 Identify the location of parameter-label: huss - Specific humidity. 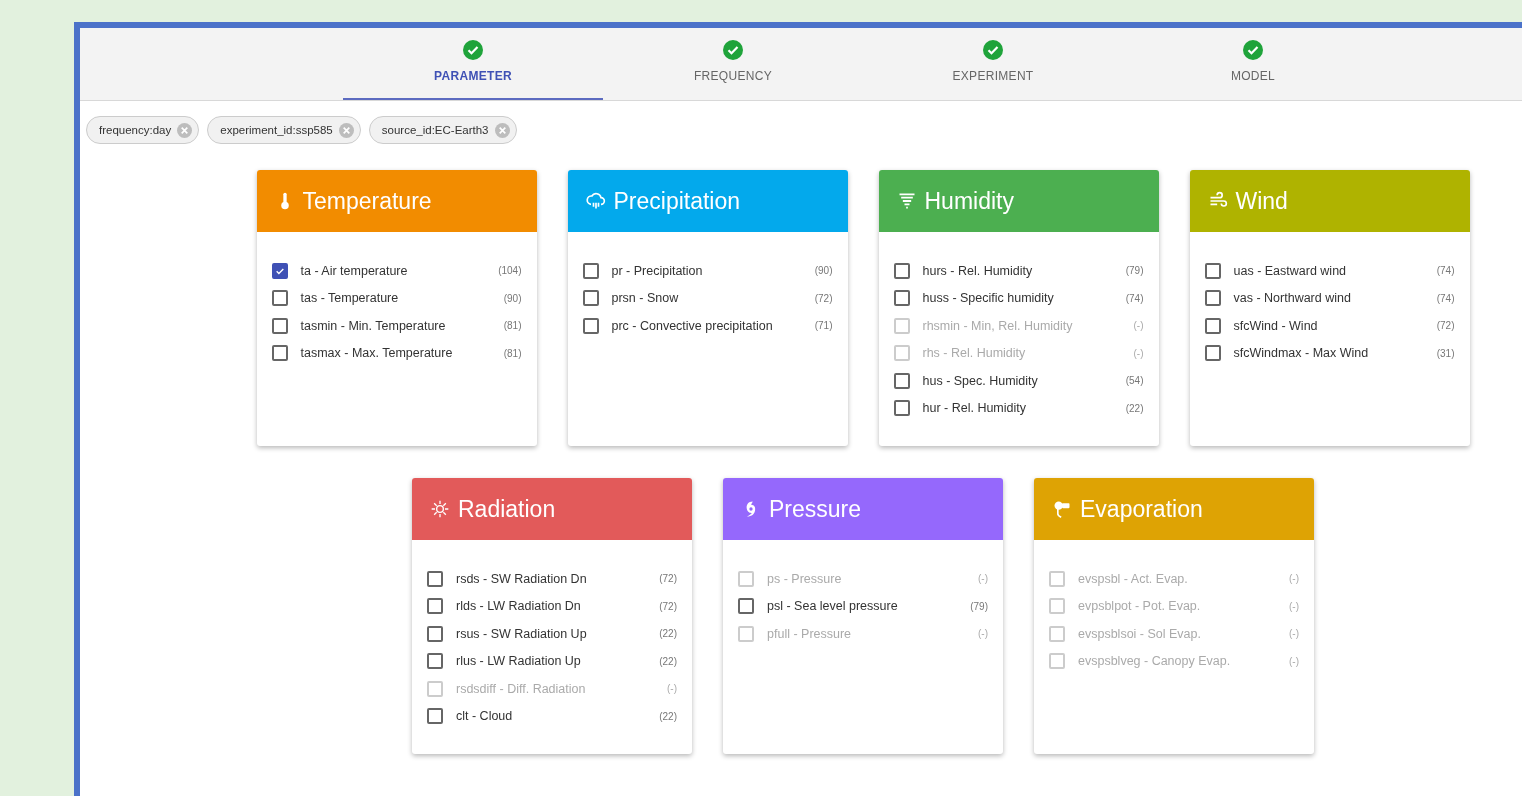
(1024, 298).